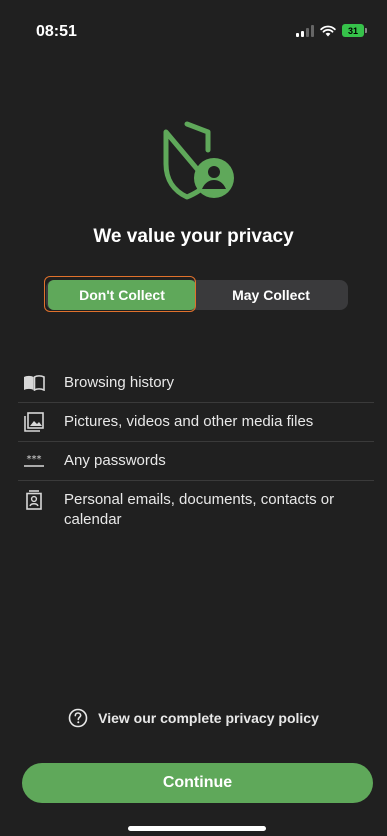  I want to click on book-icon, so click(34, 383).